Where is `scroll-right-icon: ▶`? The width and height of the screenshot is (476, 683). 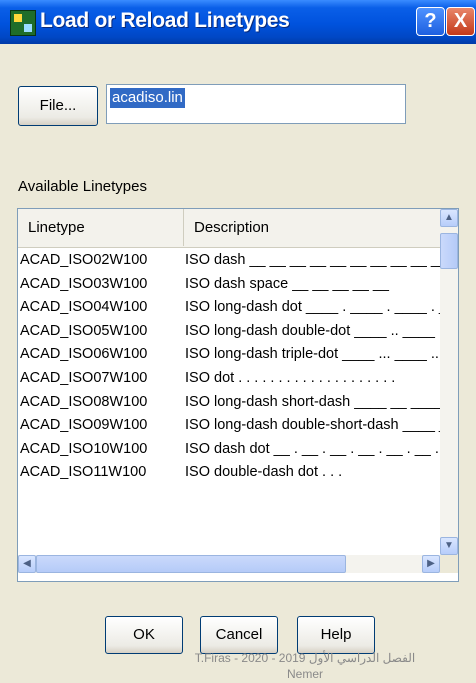 scroll-right-icon: ▶ is located at coordinates (431, 564).